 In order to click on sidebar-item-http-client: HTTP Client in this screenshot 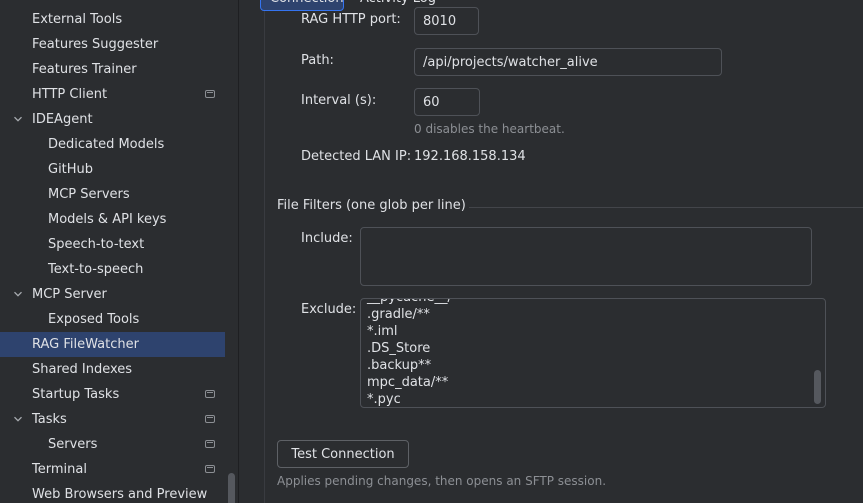, I will do `click(112, 94)`.